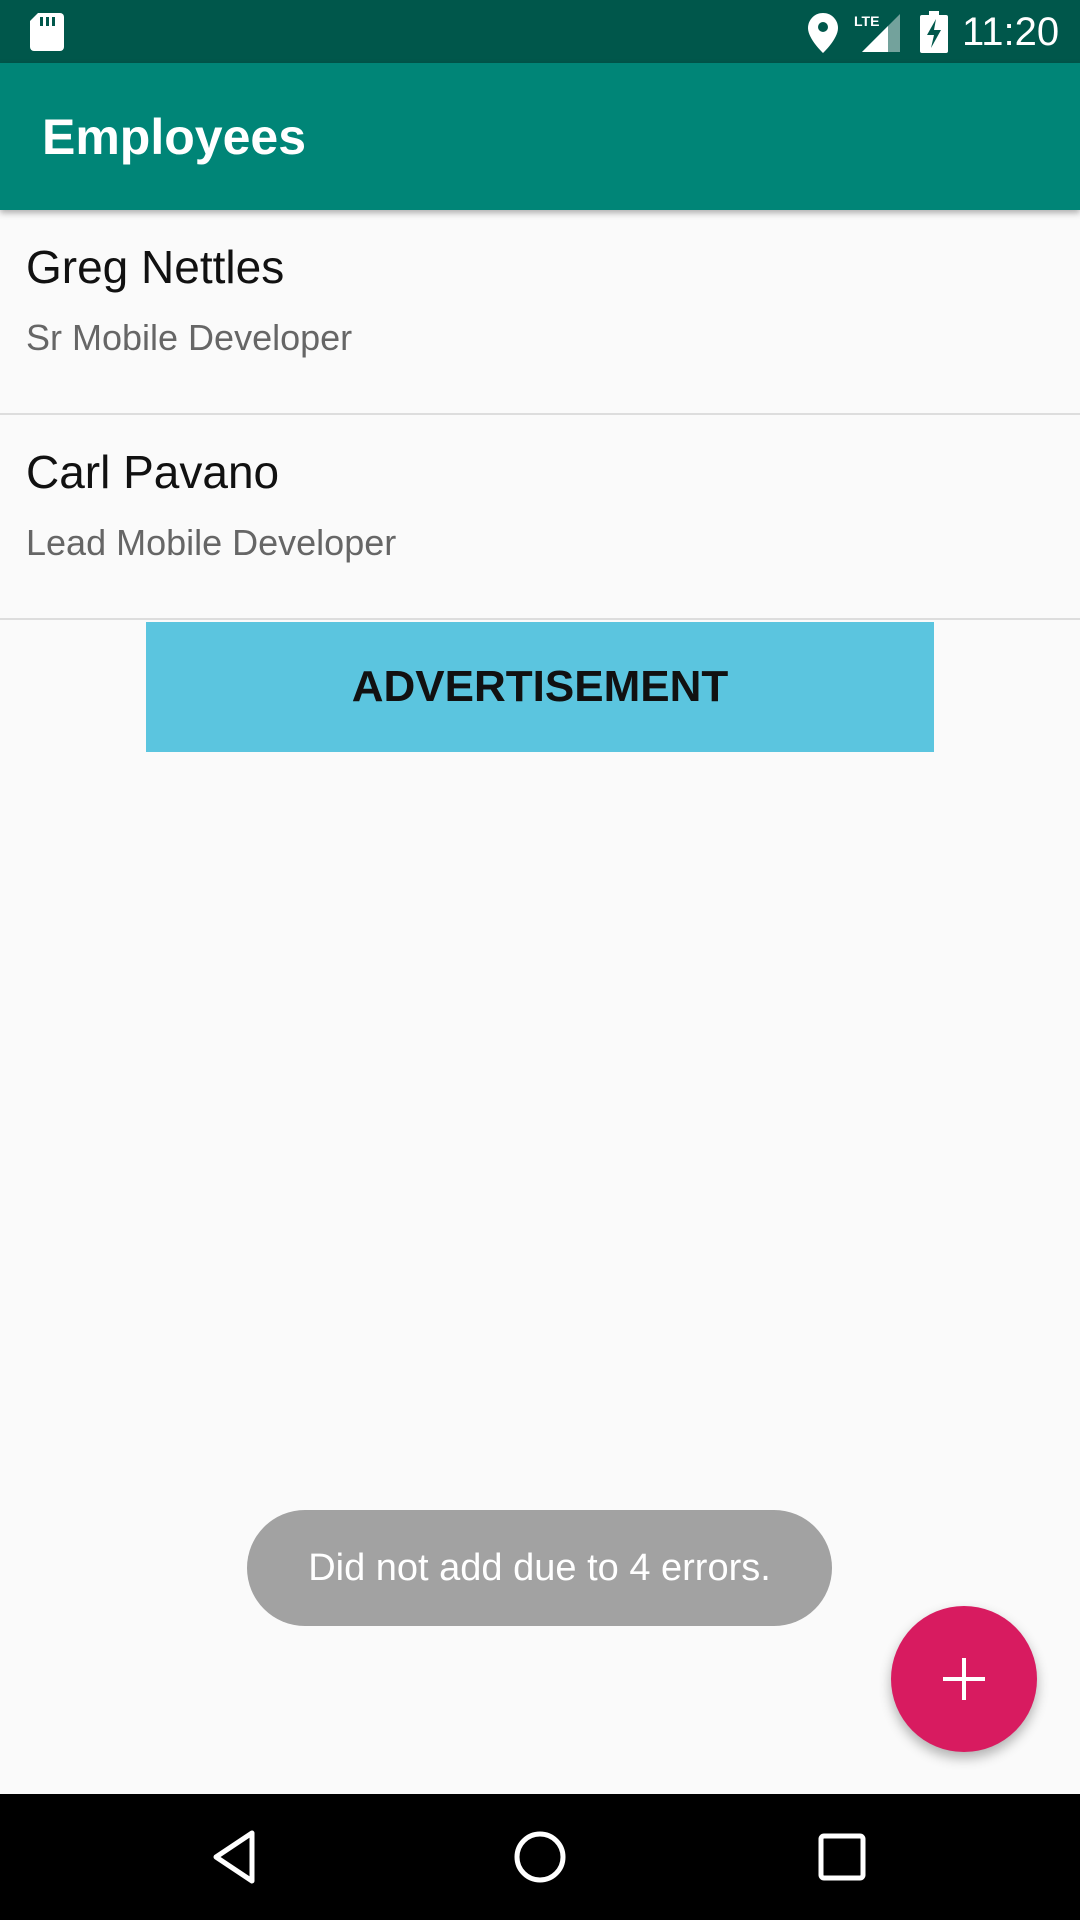  I want to click on network-label: LTE, so click(866, 21).